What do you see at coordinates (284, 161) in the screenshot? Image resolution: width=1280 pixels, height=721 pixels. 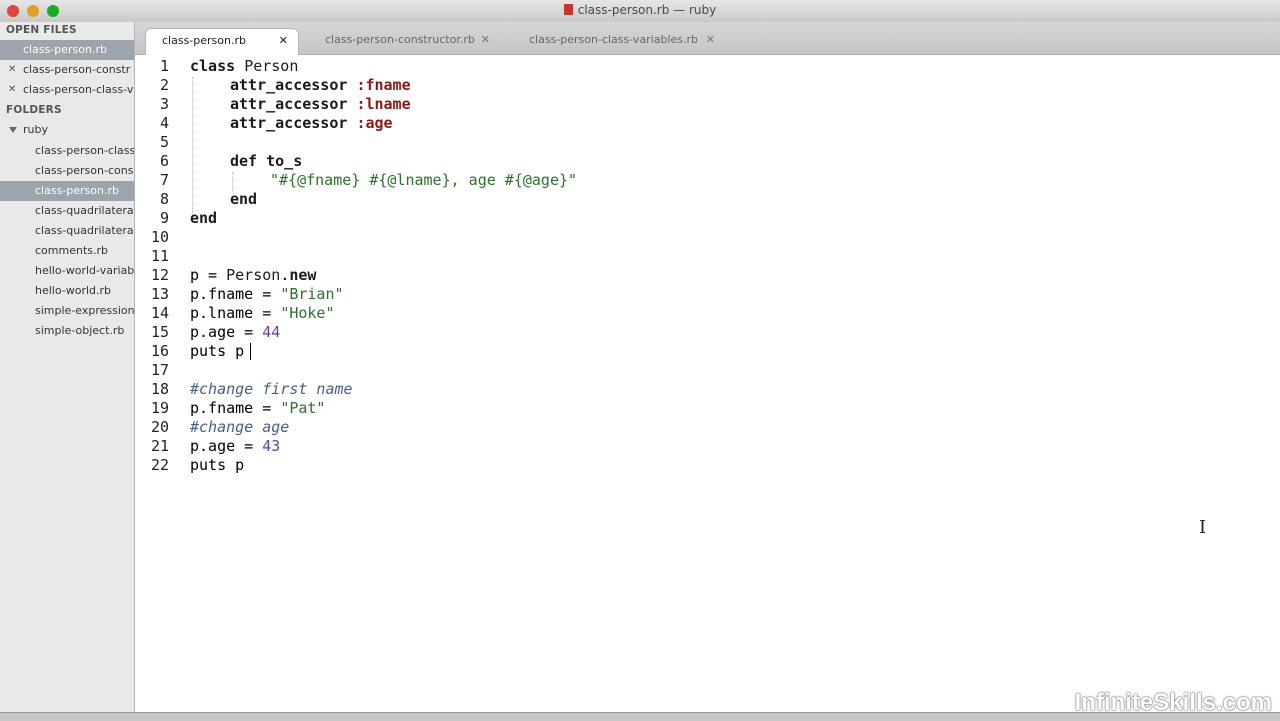 I see `method-name-token: to_s` at bounding box center [284, 161].